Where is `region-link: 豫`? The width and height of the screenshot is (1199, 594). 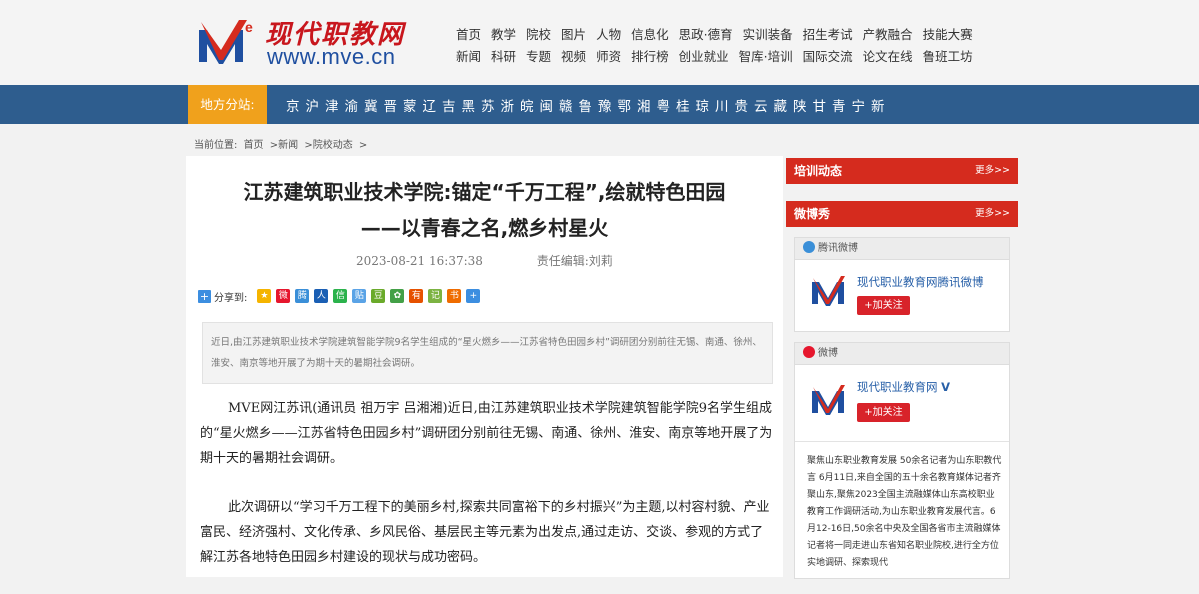
region-link: 豫 is located at coordinates (605, 105).